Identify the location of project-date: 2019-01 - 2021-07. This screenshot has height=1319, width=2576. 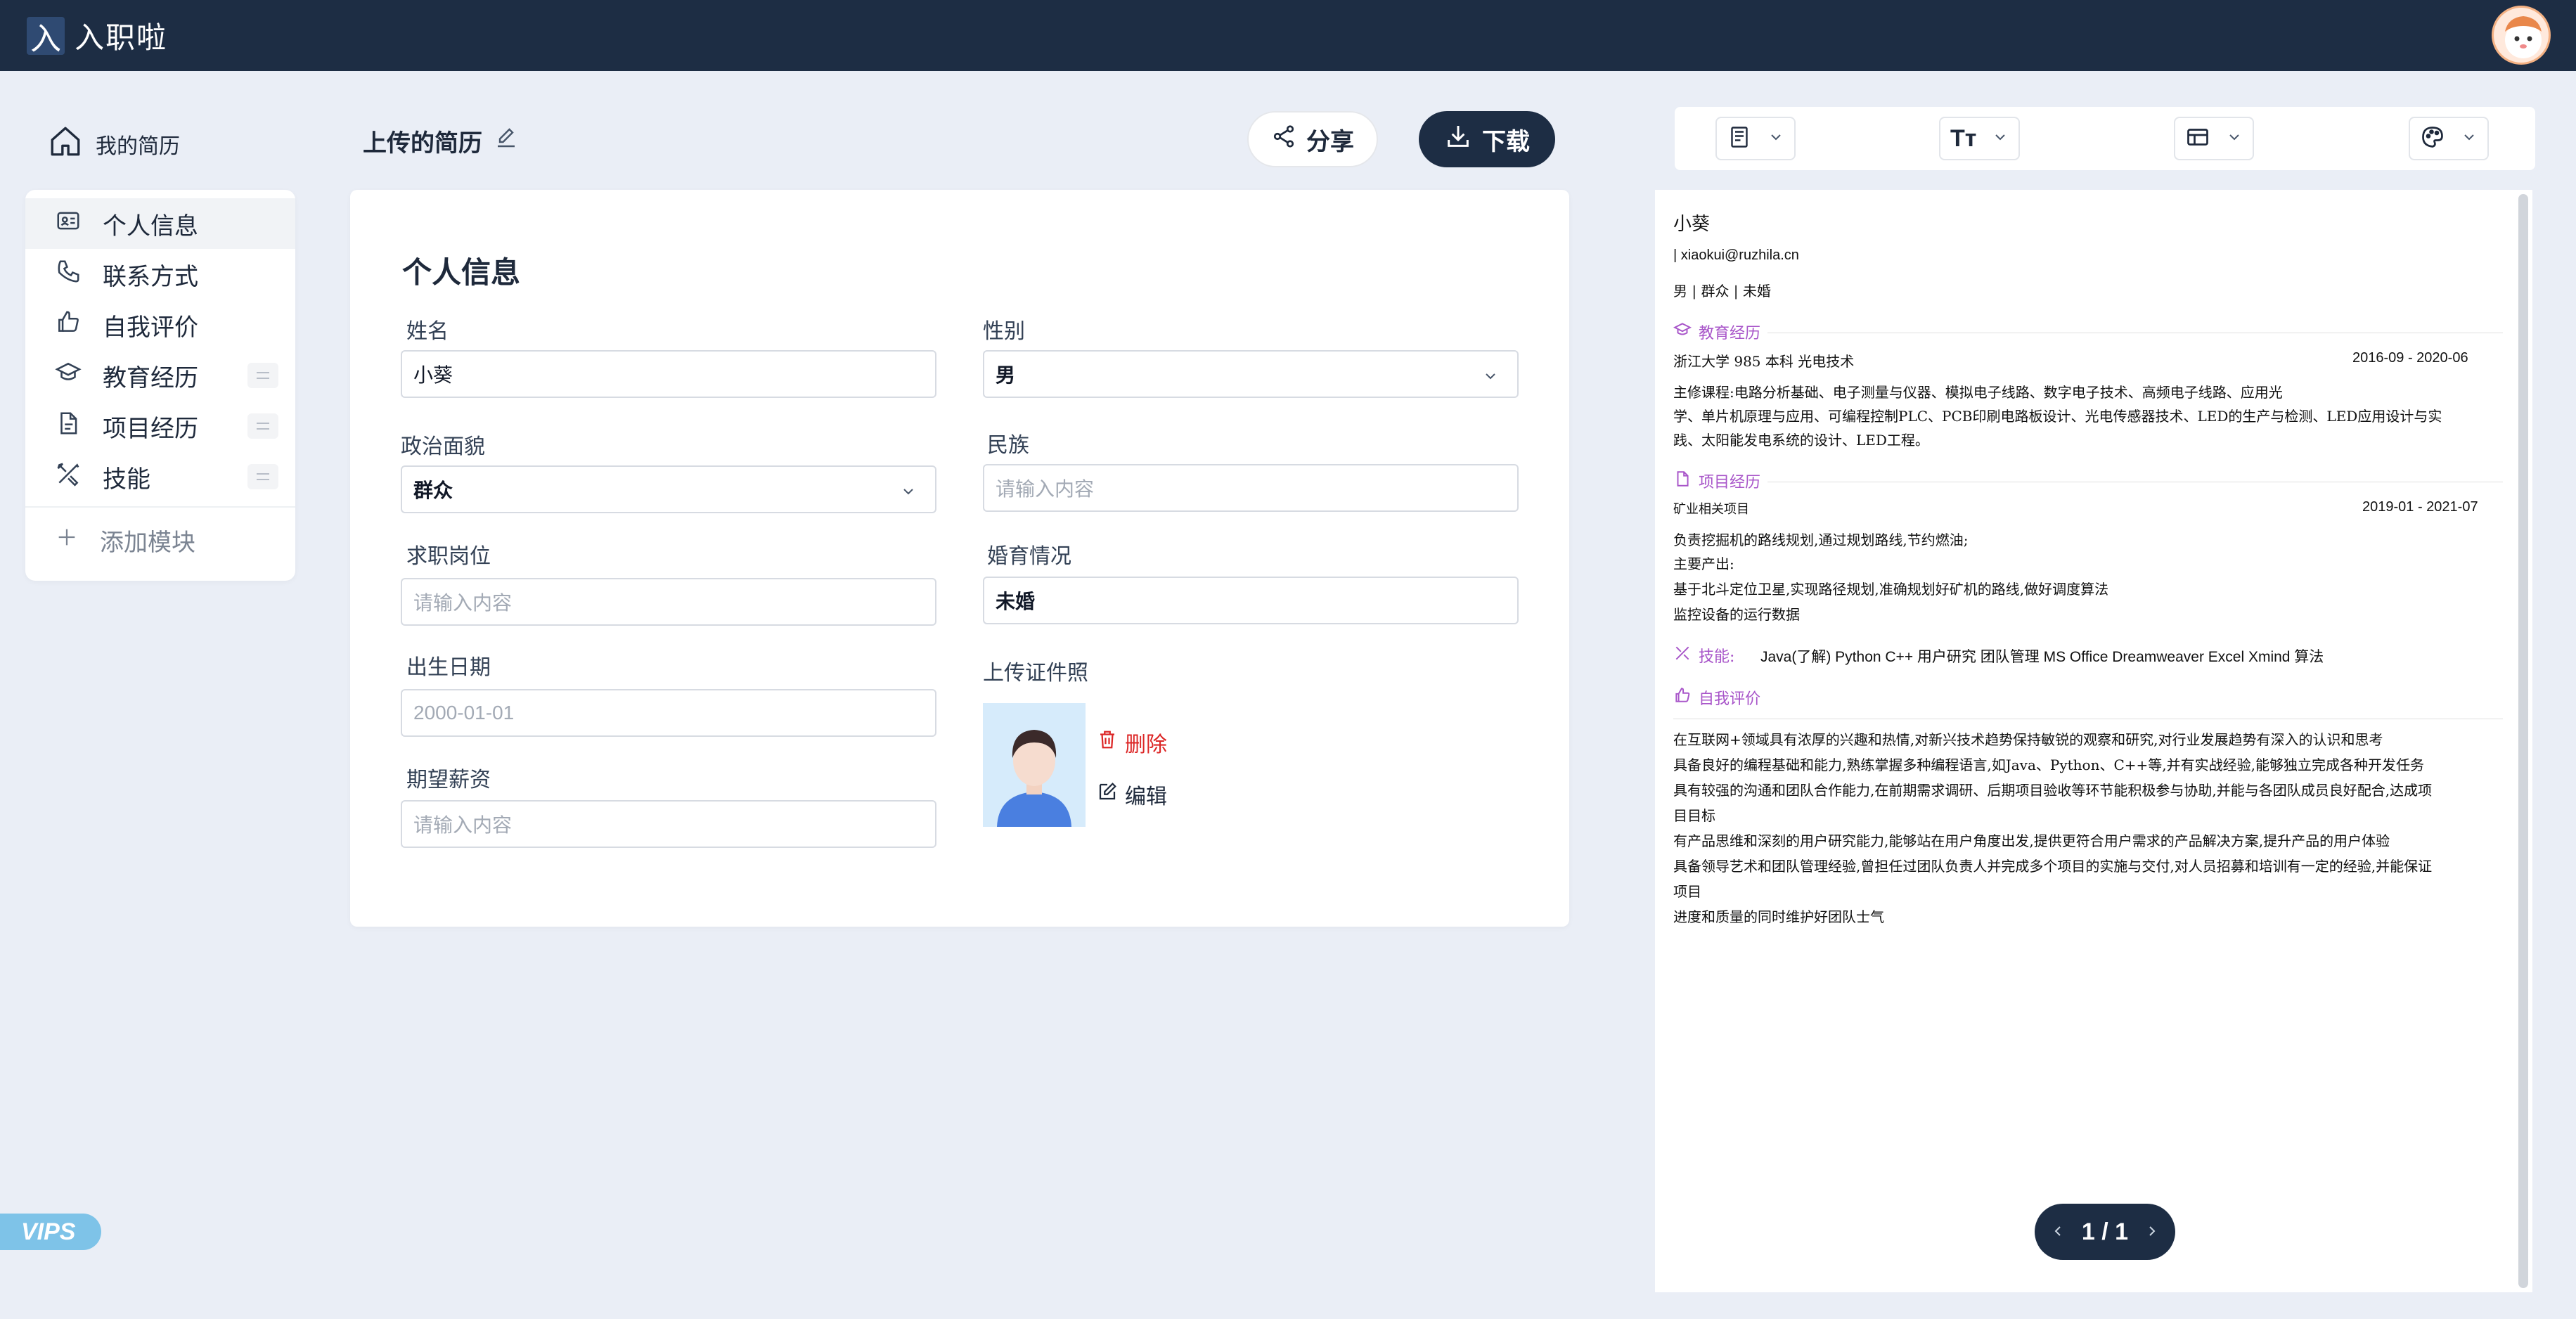
(2420, 507).